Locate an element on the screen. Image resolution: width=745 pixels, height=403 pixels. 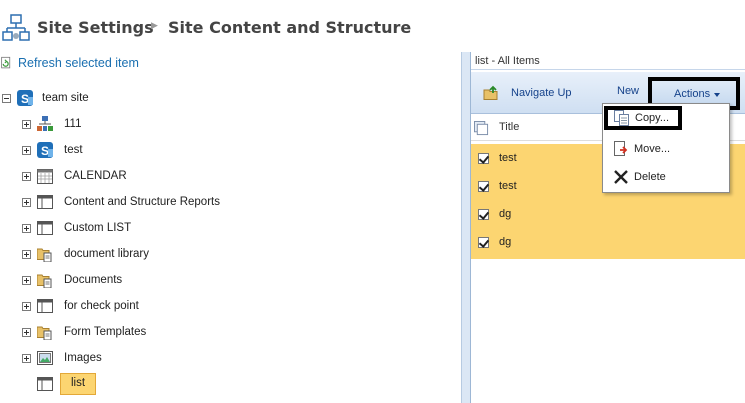
tree-node-custom-list: Custom LIST is located at coordinates (76, 228).